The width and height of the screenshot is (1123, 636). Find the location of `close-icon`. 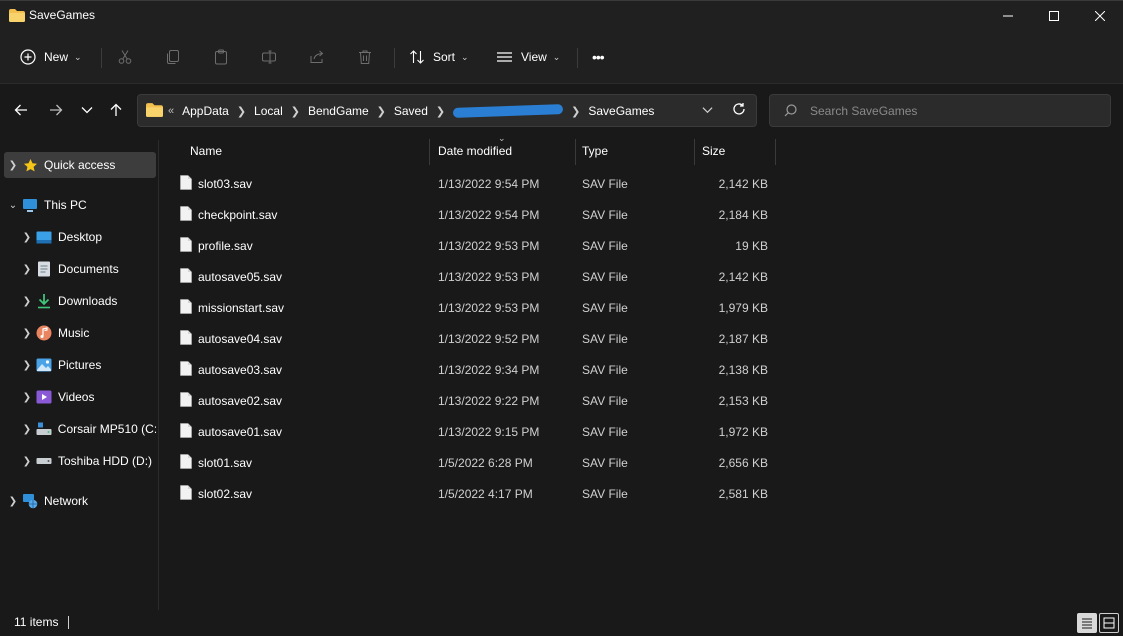

close-icon is located at coordinates (1100, 16).